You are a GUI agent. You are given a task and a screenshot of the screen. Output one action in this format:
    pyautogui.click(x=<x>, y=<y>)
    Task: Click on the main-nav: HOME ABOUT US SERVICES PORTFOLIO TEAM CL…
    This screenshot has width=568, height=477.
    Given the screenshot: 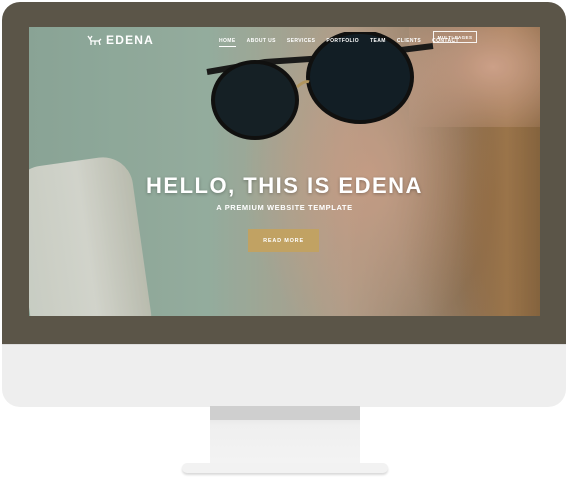 What is the action you would take?
    pyautogui.click(x=339, y=41)
    